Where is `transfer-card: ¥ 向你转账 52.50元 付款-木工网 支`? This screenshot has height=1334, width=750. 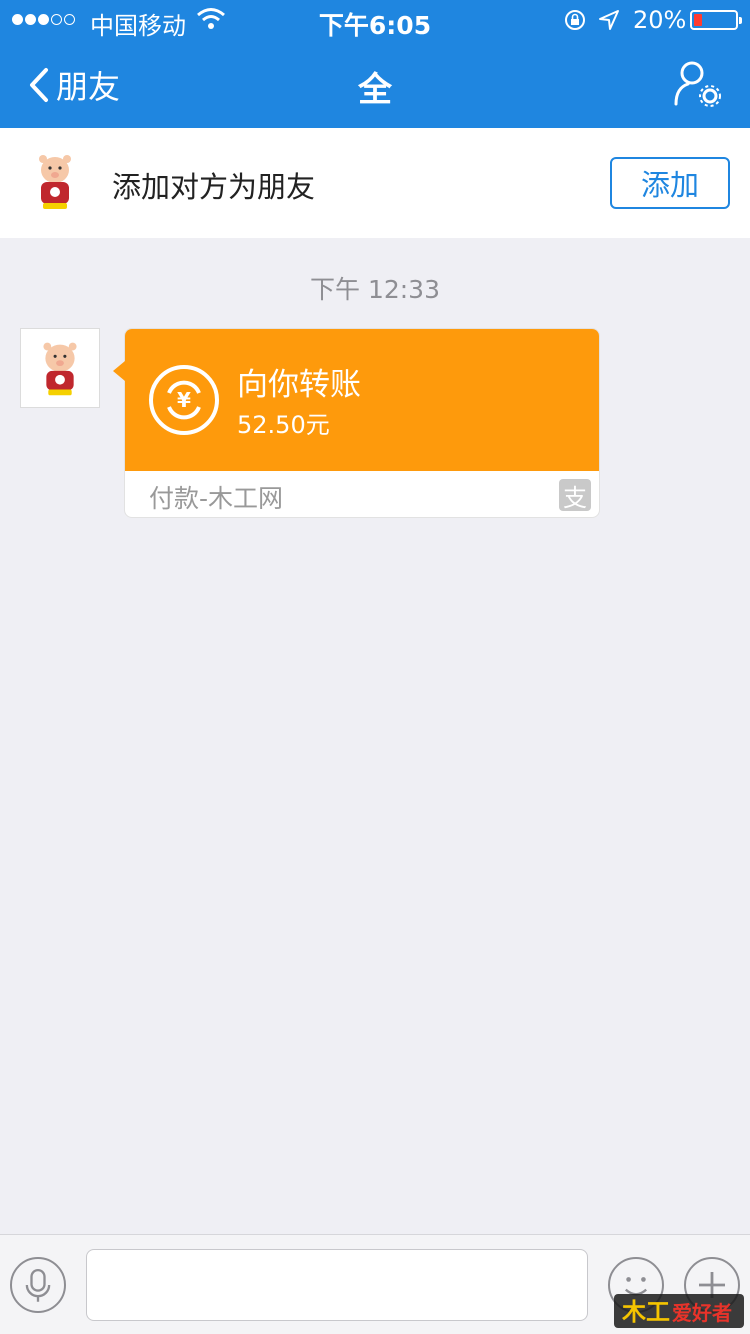 transfer-card: ¥ 向你转账 52.50元 付款-木工网 支 is located at coordinates (356, 423).